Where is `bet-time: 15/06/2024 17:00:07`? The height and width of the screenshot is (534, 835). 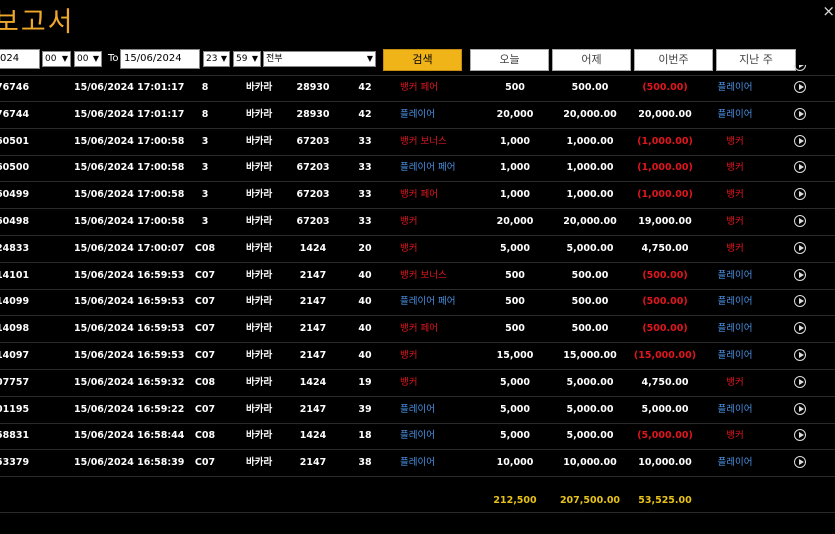 bet-time: 15/06/2024 17:00:07 is located at coordinates (129, 248).